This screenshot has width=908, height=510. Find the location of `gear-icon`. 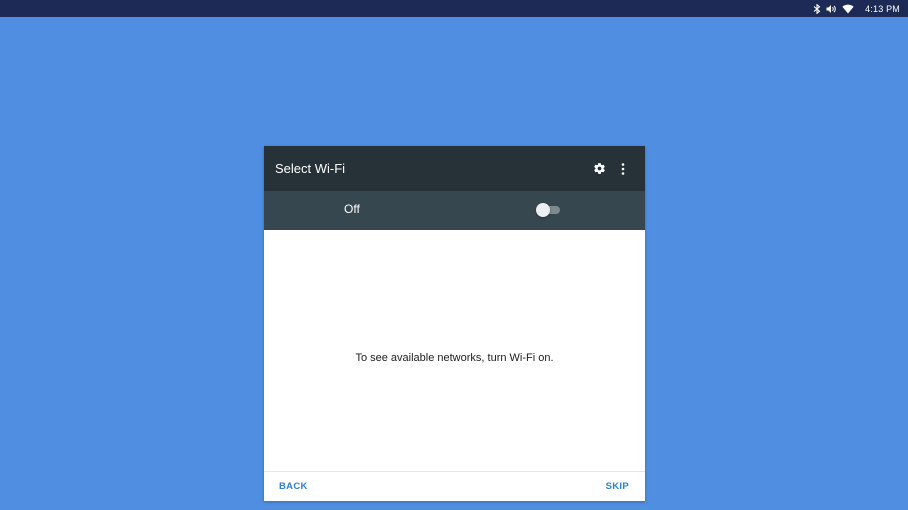

gear-icon is located at coordinates (599, 168).